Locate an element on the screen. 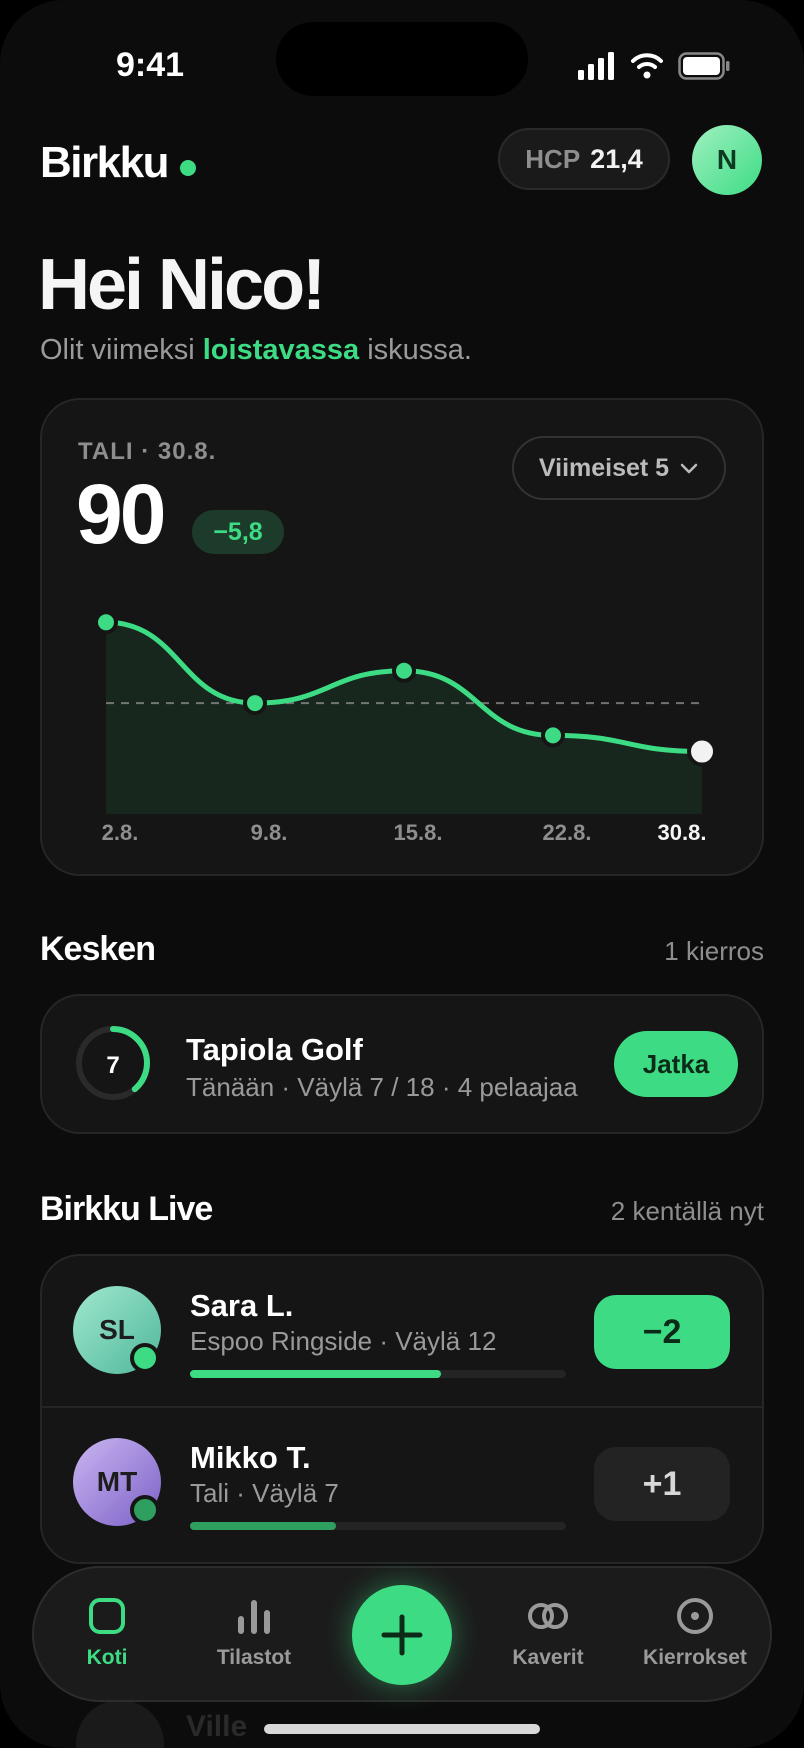 The height and width of the screenshot is (1748, 804). x-tick-label: 30.8. is located at coordinates (682, 832).